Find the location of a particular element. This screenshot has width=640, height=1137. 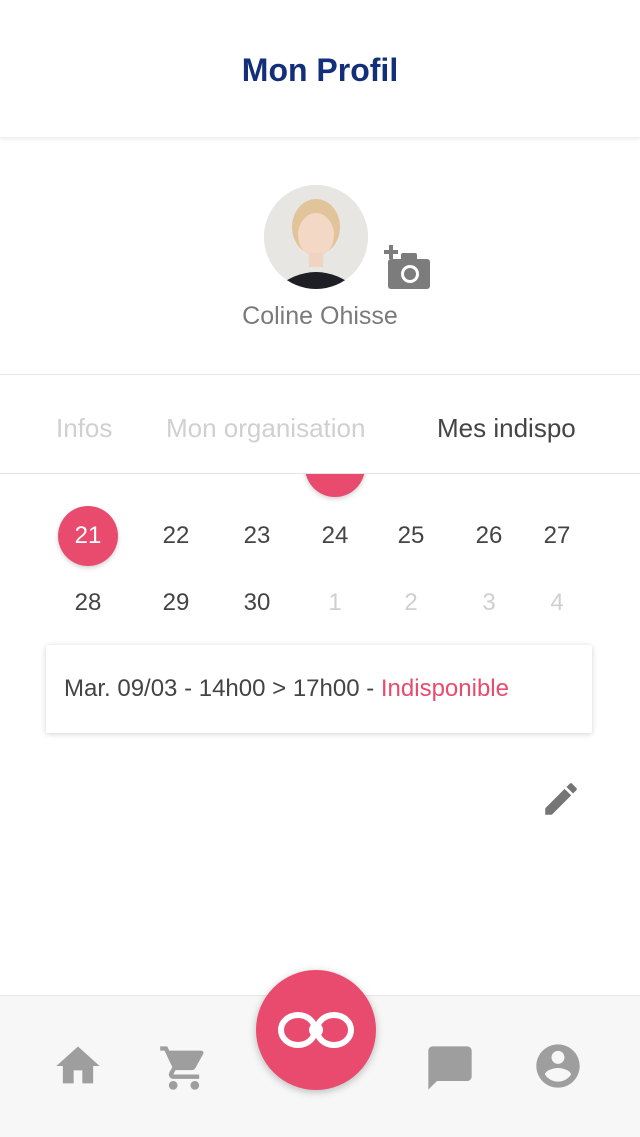

calendar-day: 29 is located at coordinates (176, 603).